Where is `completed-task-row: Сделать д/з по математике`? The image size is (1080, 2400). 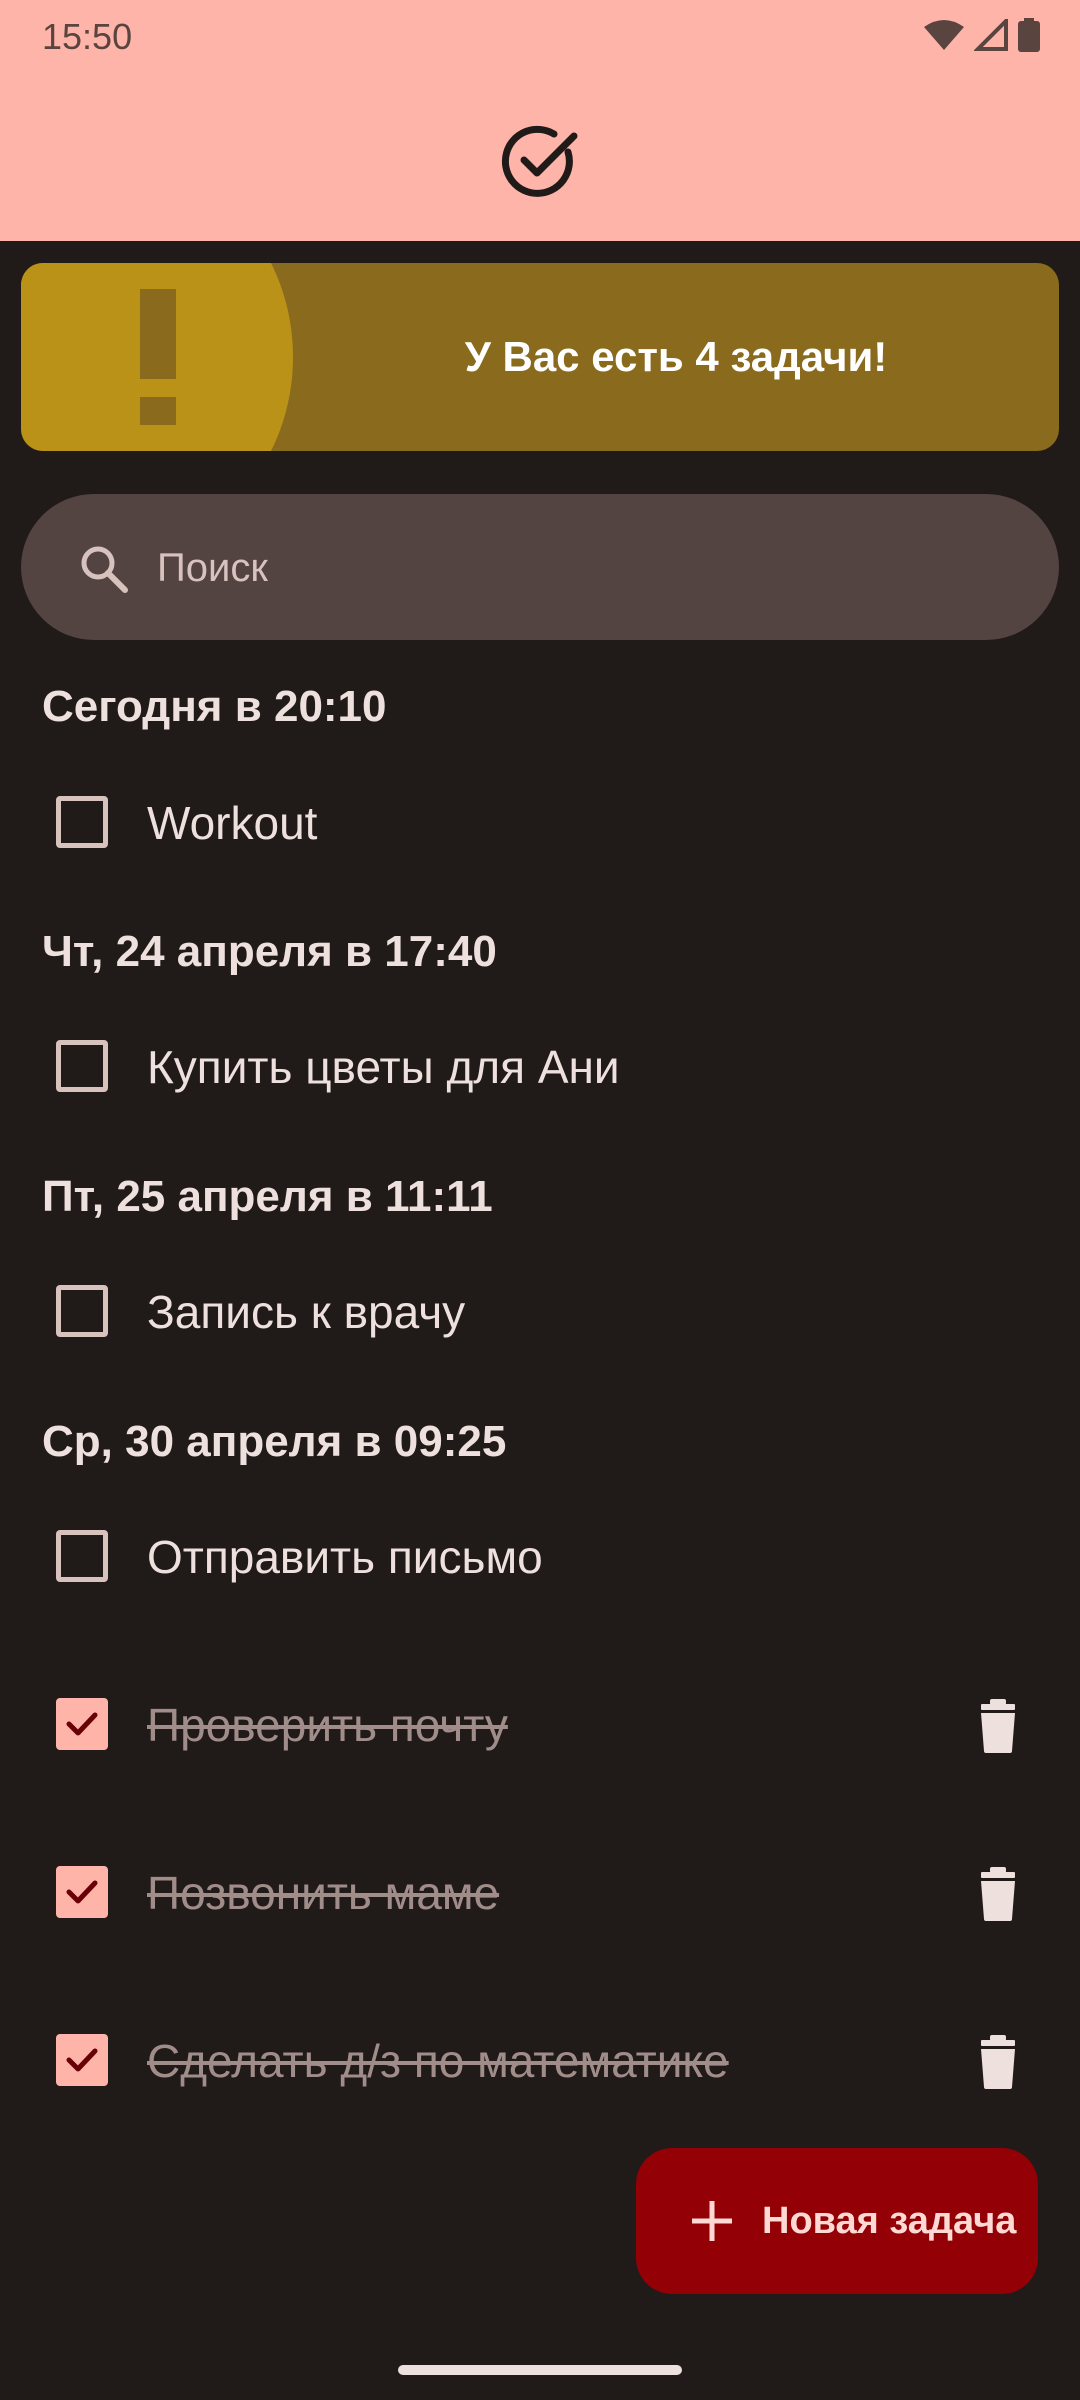
completed-task-row: Сделать д/з по математике is located at coordinates (540, 2061).